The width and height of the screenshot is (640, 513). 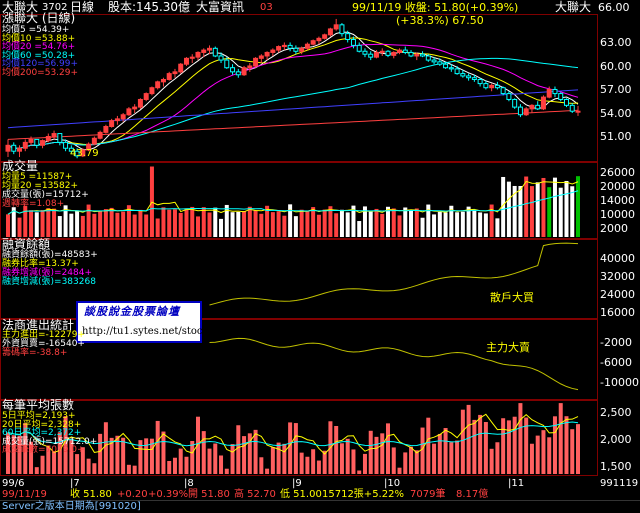 I want to click on volume-axis-label: 14000, so click(x=617, y=200).